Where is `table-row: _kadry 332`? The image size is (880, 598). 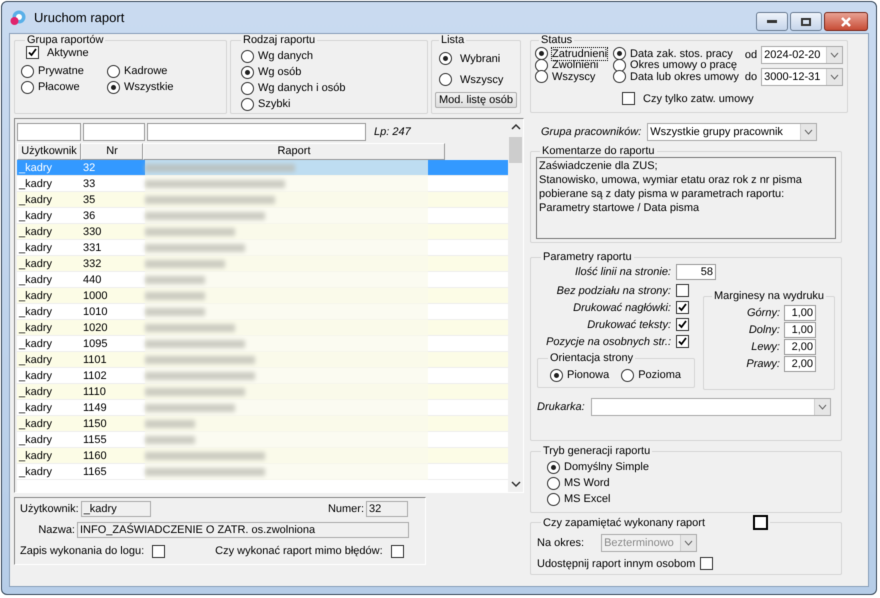
table-row: _kadry 332 is located at coordinates (262, 264).